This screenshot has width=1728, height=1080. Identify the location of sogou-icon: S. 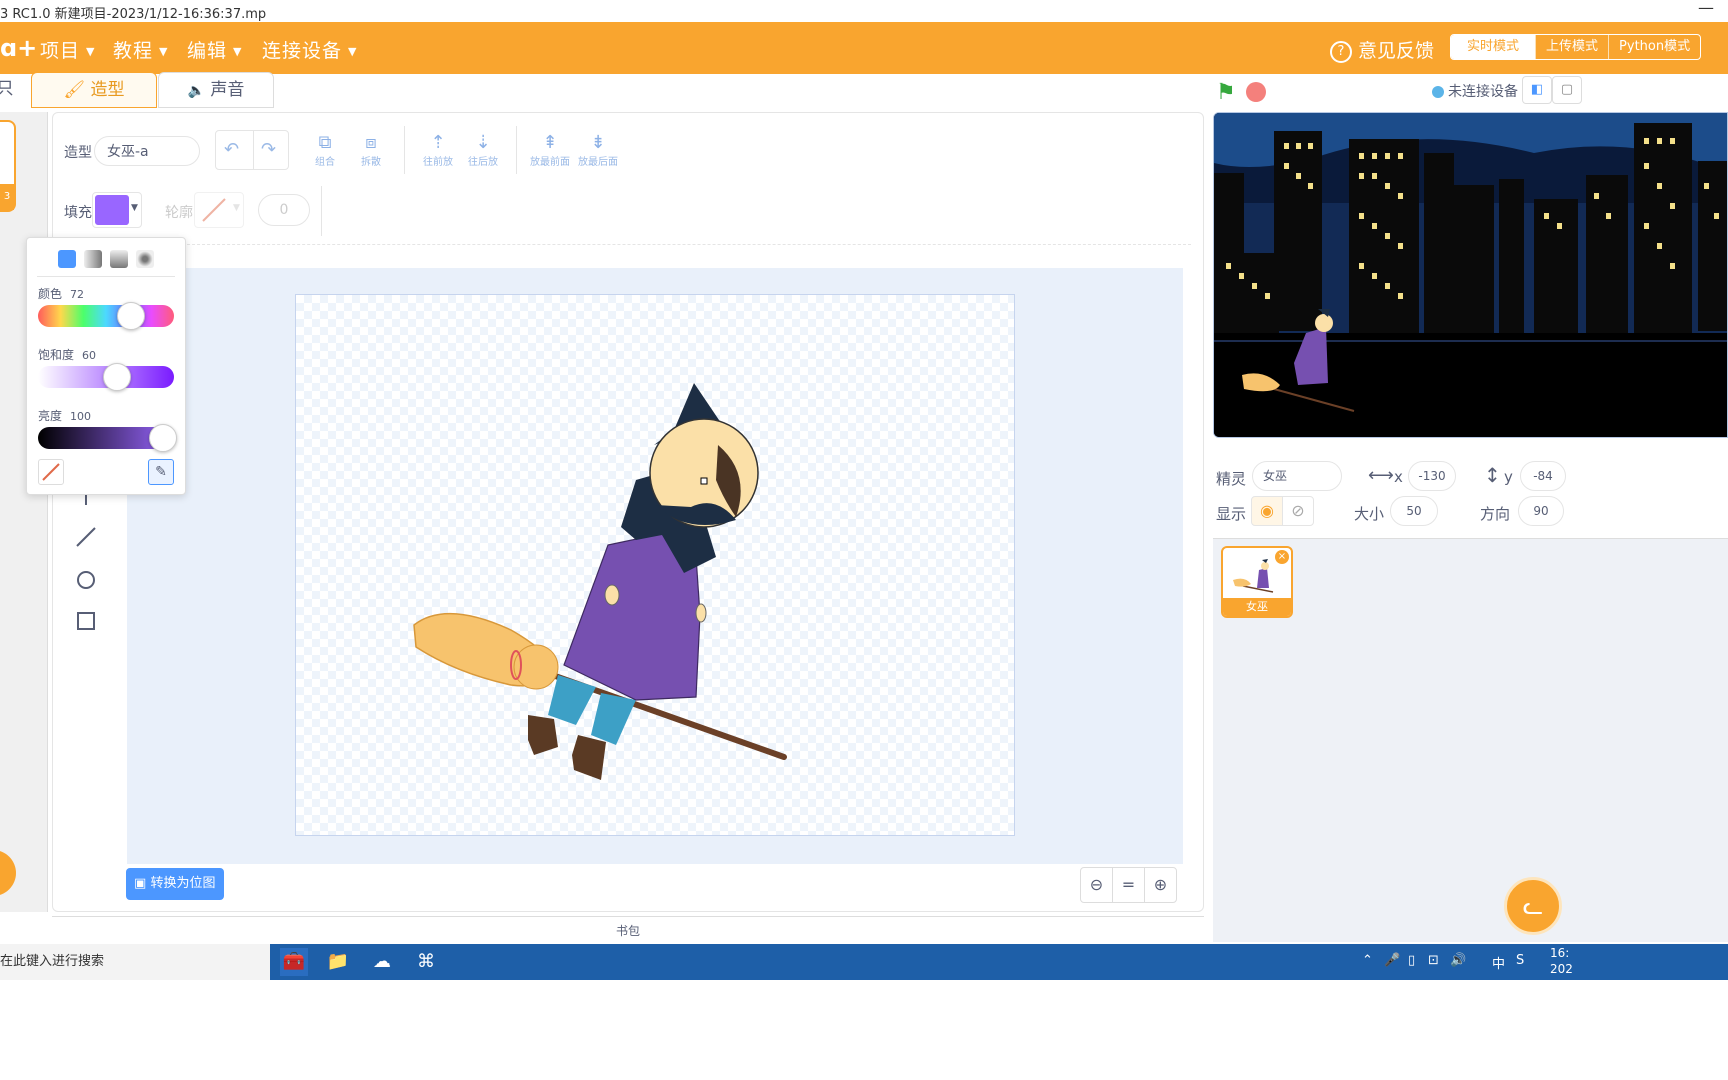
(1520, 960).